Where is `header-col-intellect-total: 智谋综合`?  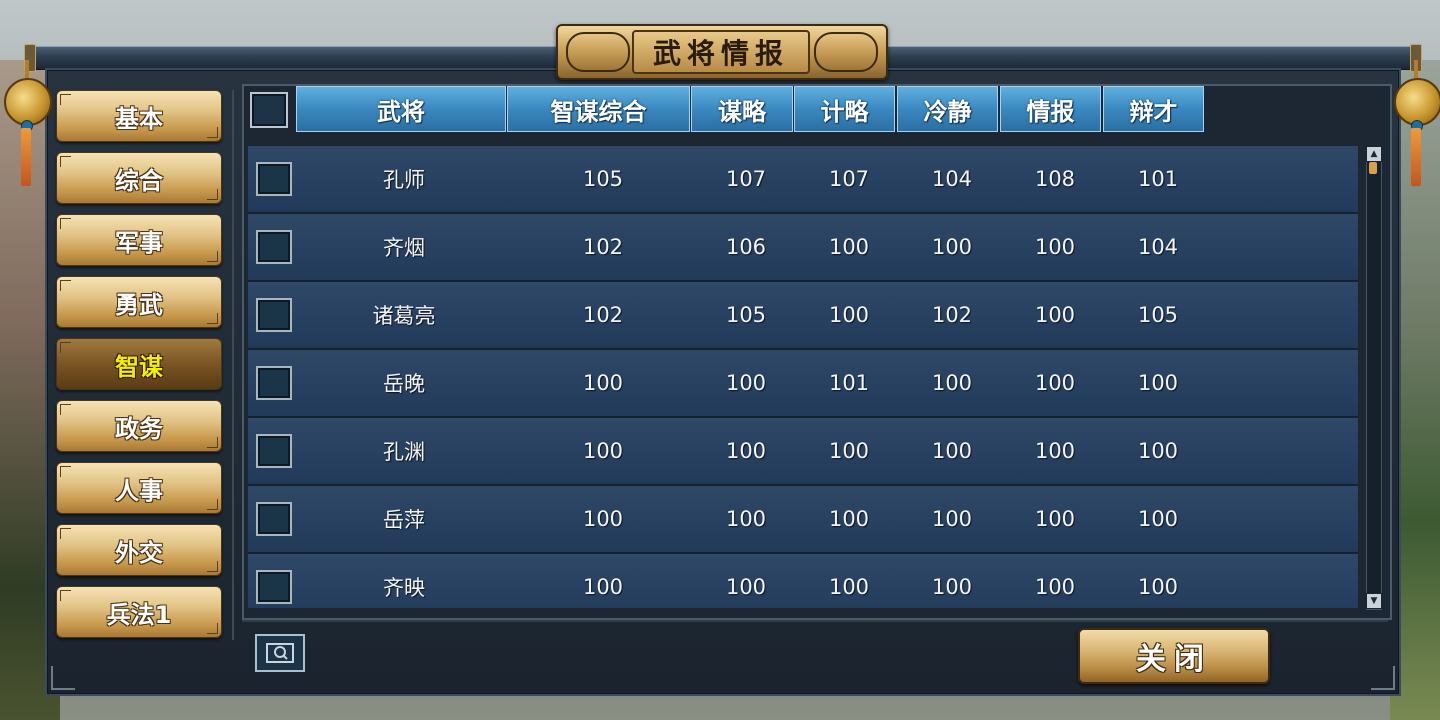
header-col-intellect-total: 智谋综合 is located at coordinates (598, 109).